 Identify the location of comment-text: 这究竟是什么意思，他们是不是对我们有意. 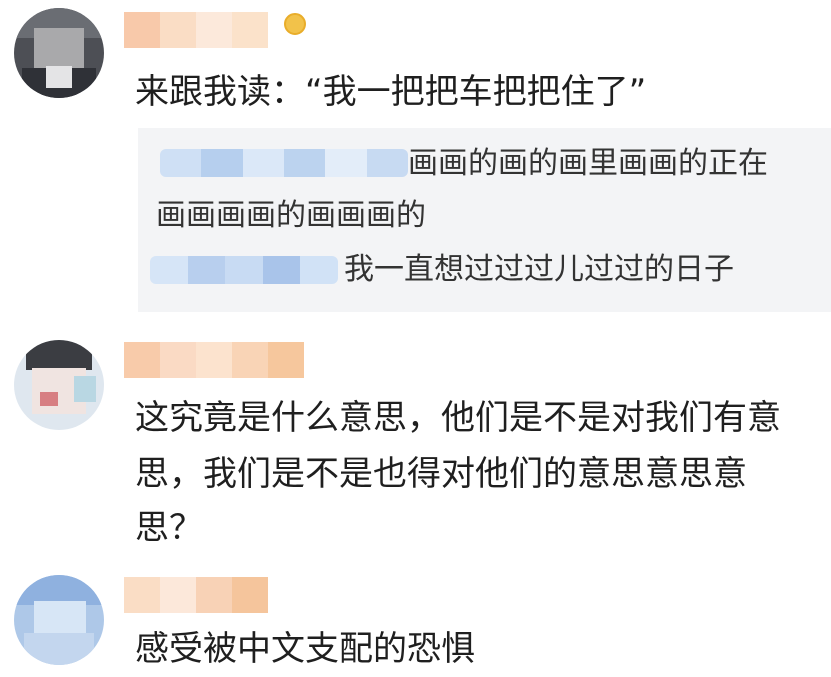
(458, 418).